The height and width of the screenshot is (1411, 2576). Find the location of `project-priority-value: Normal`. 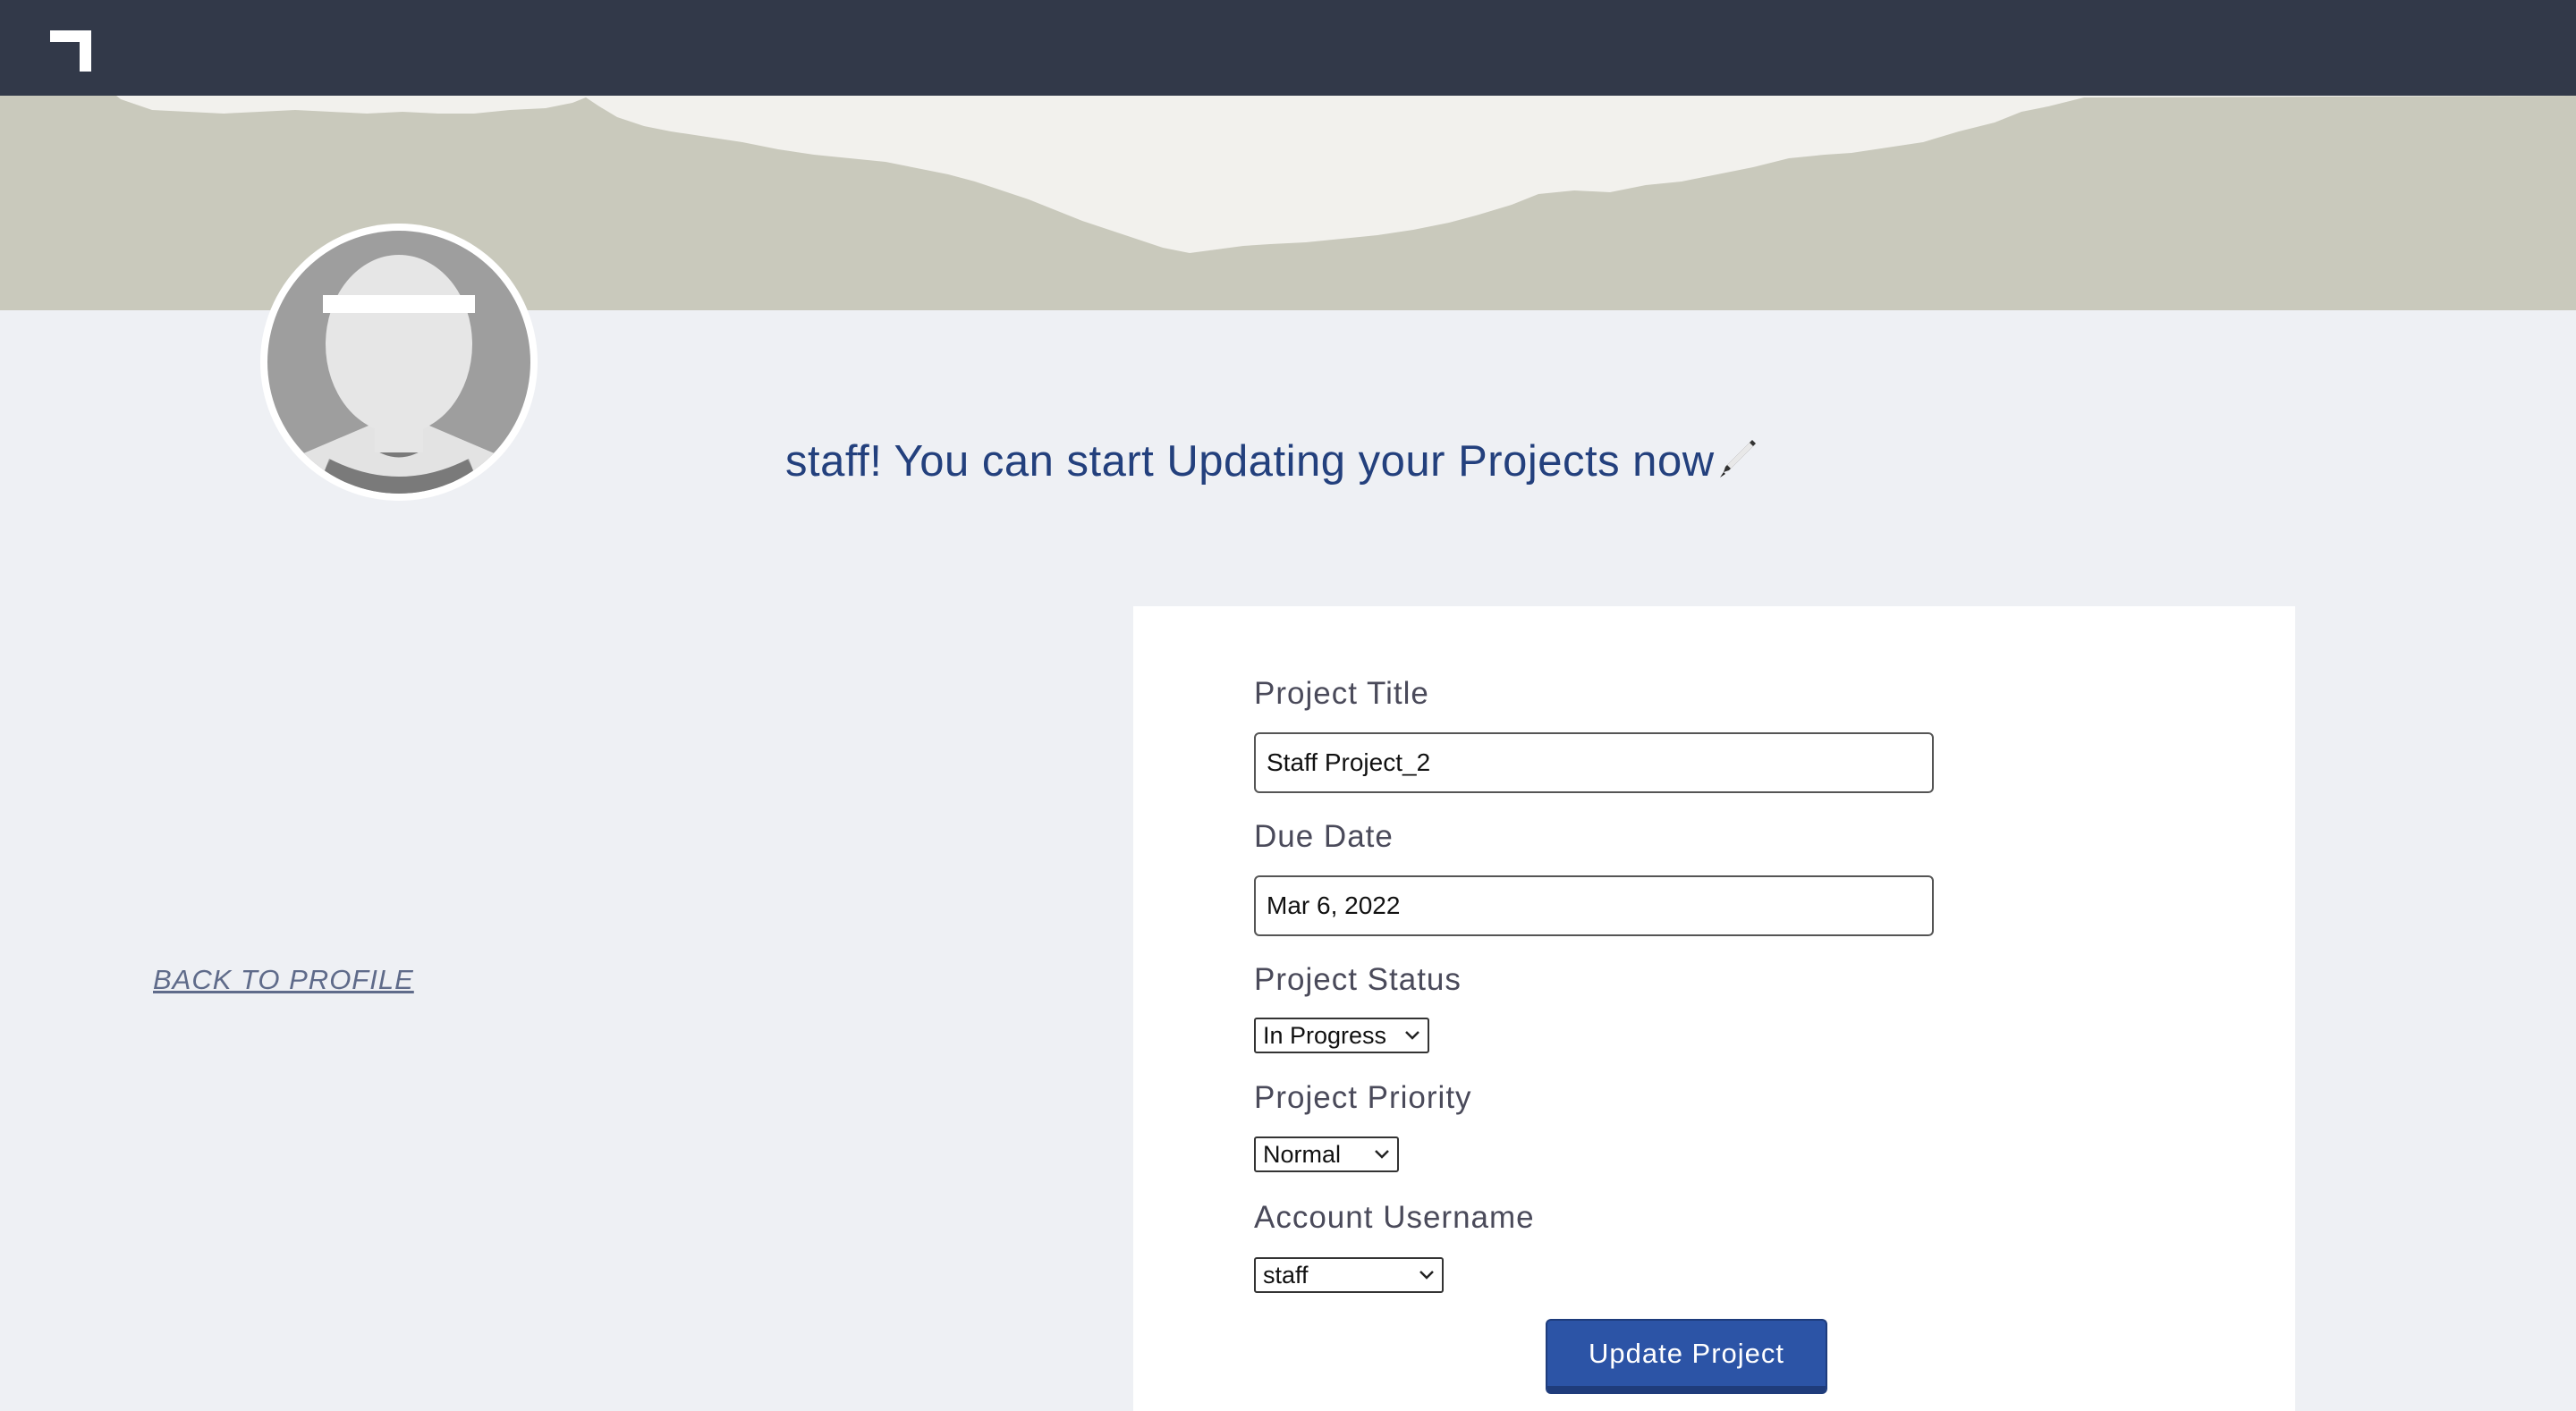

project-priority-value: Normal is located at coordinates (1302, 1154).